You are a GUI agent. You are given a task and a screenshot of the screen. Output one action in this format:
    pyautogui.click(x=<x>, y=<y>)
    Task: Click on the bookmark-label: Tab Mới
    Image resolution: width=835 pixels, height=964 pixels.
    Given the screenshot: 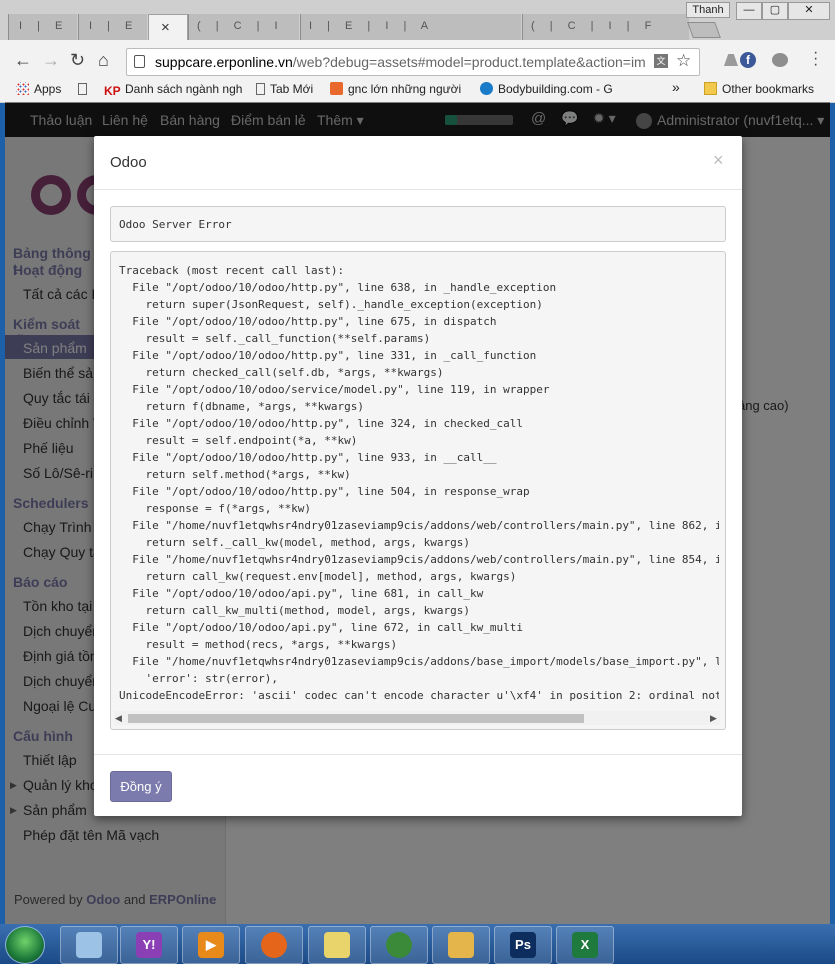 What is the action you would take?
    pyautogui.click(x=292, y=89)
    